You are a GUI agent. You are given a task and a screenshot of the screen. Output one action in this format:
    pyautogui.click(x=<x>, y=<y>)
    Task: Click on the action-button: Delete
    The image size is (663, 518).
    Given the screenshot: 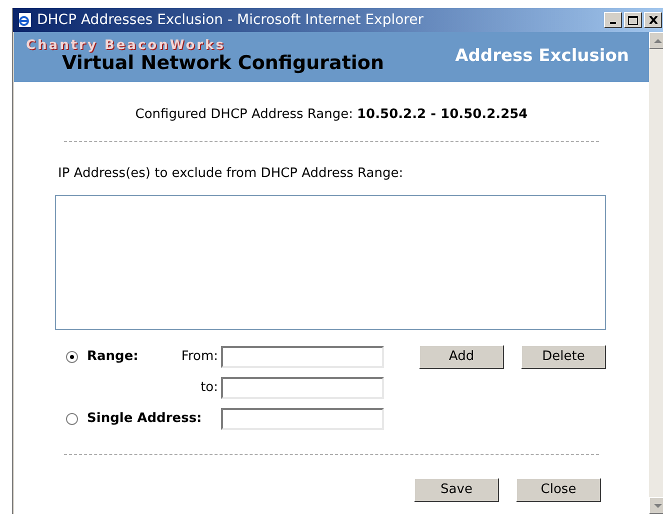 What is the action you would take?
    pyautogui.click(x=563, y=357)
    